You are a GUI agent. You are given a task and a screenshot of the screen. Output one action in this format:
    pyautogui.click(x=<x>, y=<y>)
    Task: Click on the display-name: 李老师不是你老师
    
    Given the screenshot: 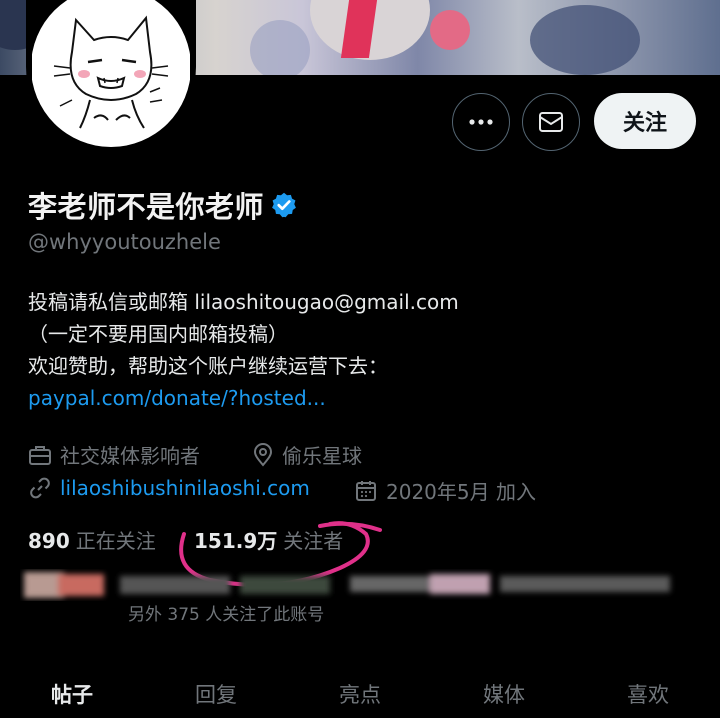 What is the action you would take?
    pyautogui.click(x=146, y=207)
    